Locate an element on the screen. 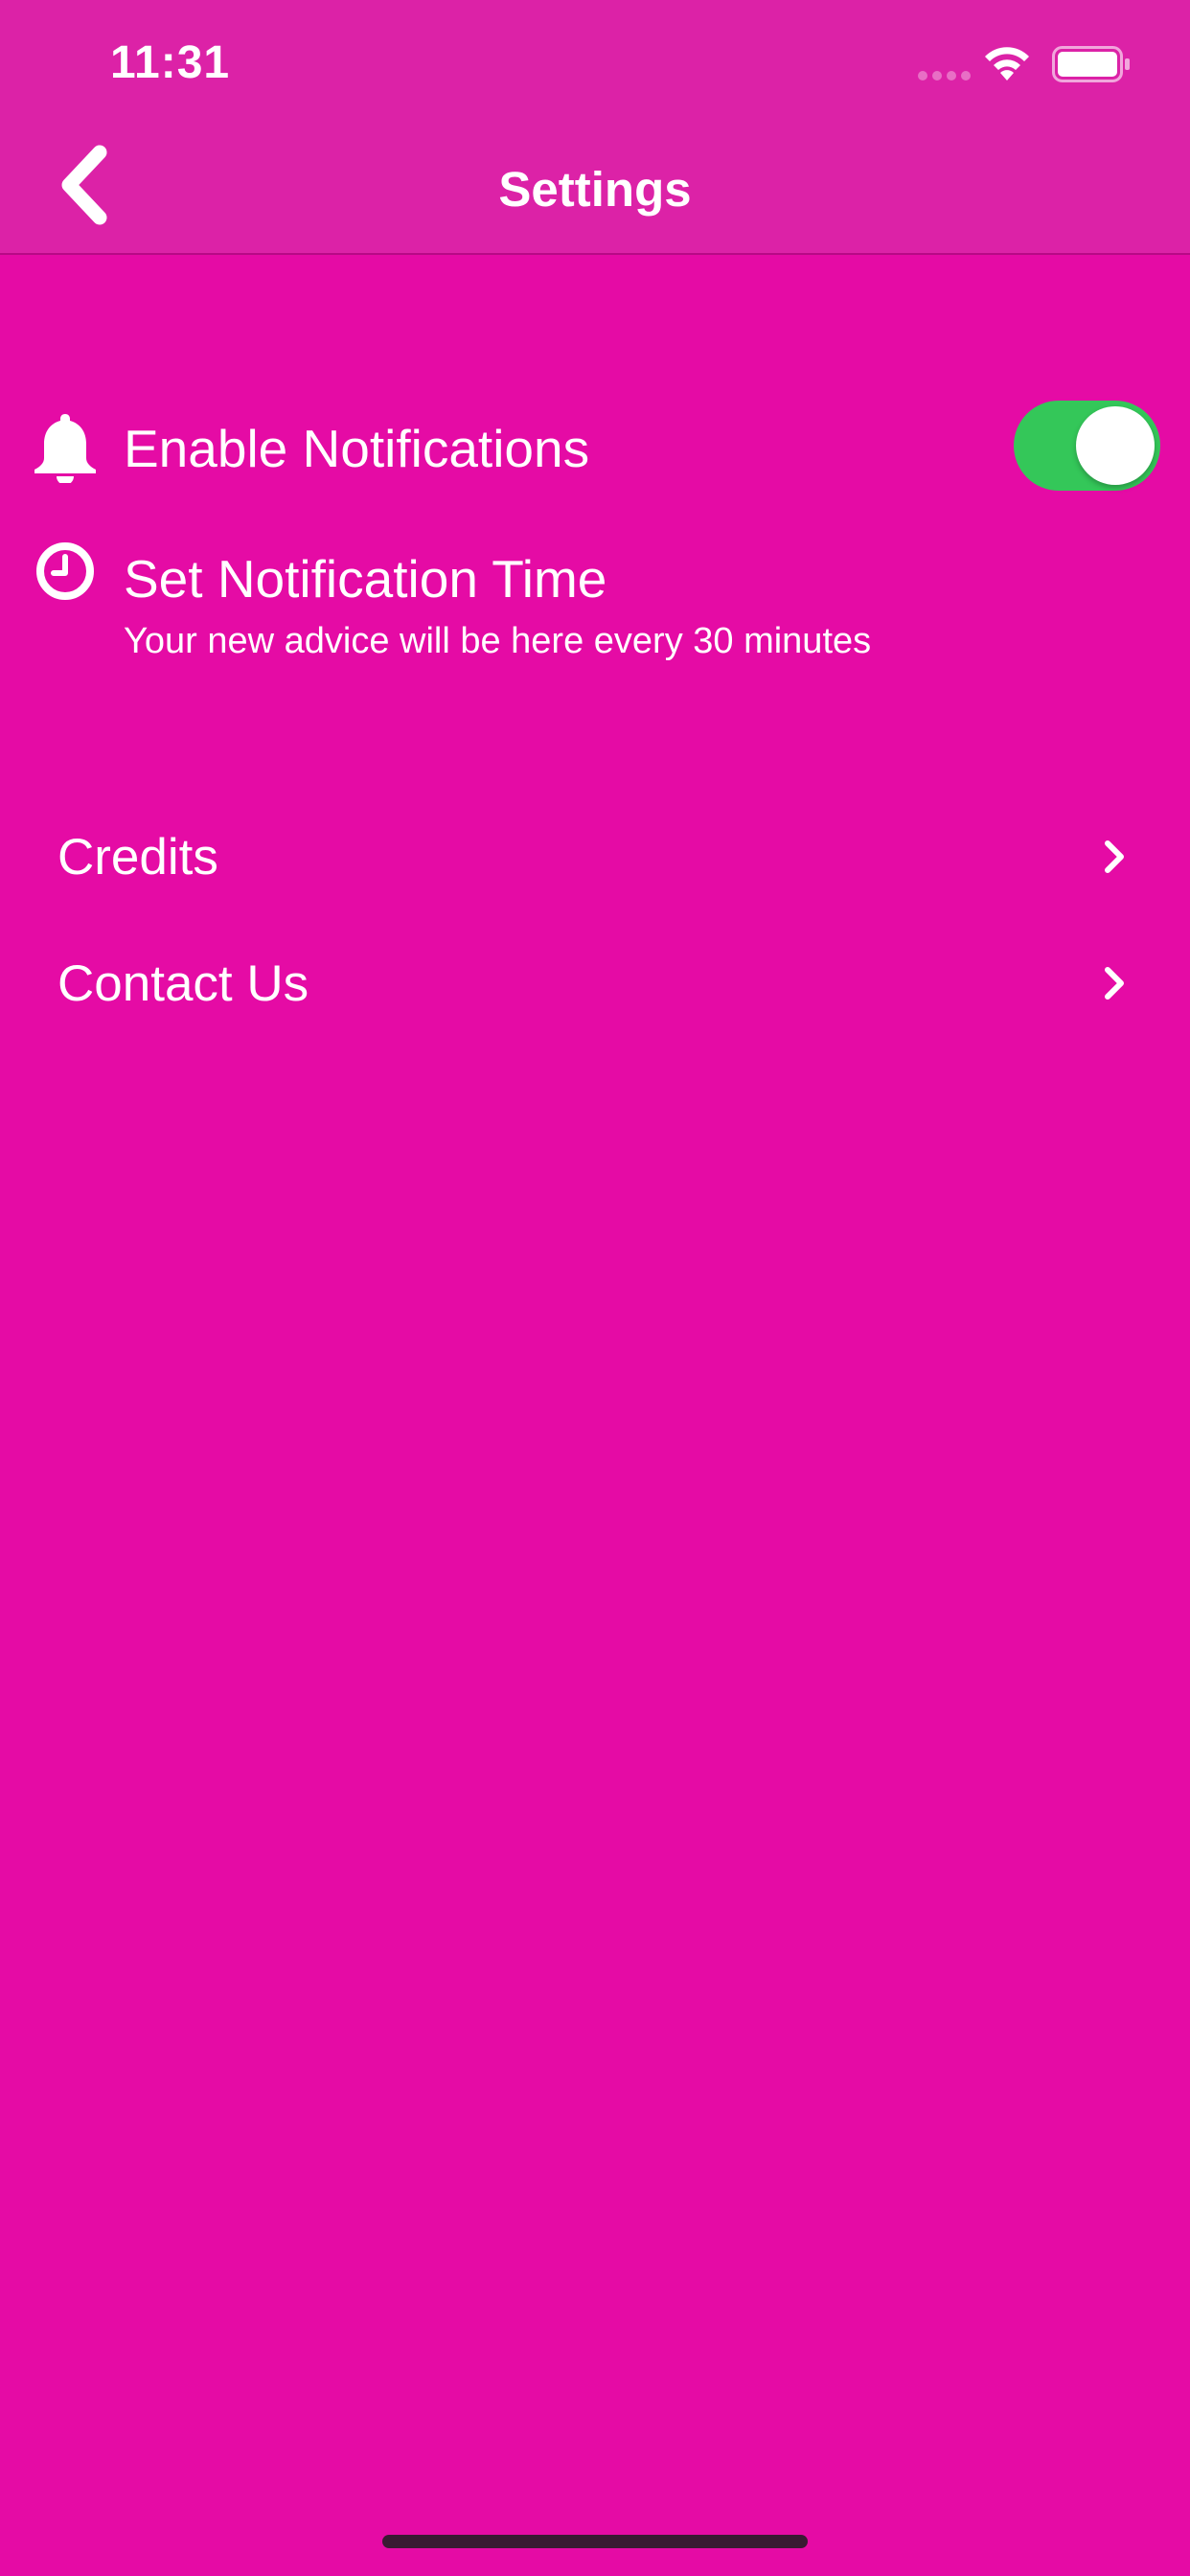 This screenshot has height=2576, width=1190. enable-notifications-row: Enable Notifications is located at coordinates (595, 444).